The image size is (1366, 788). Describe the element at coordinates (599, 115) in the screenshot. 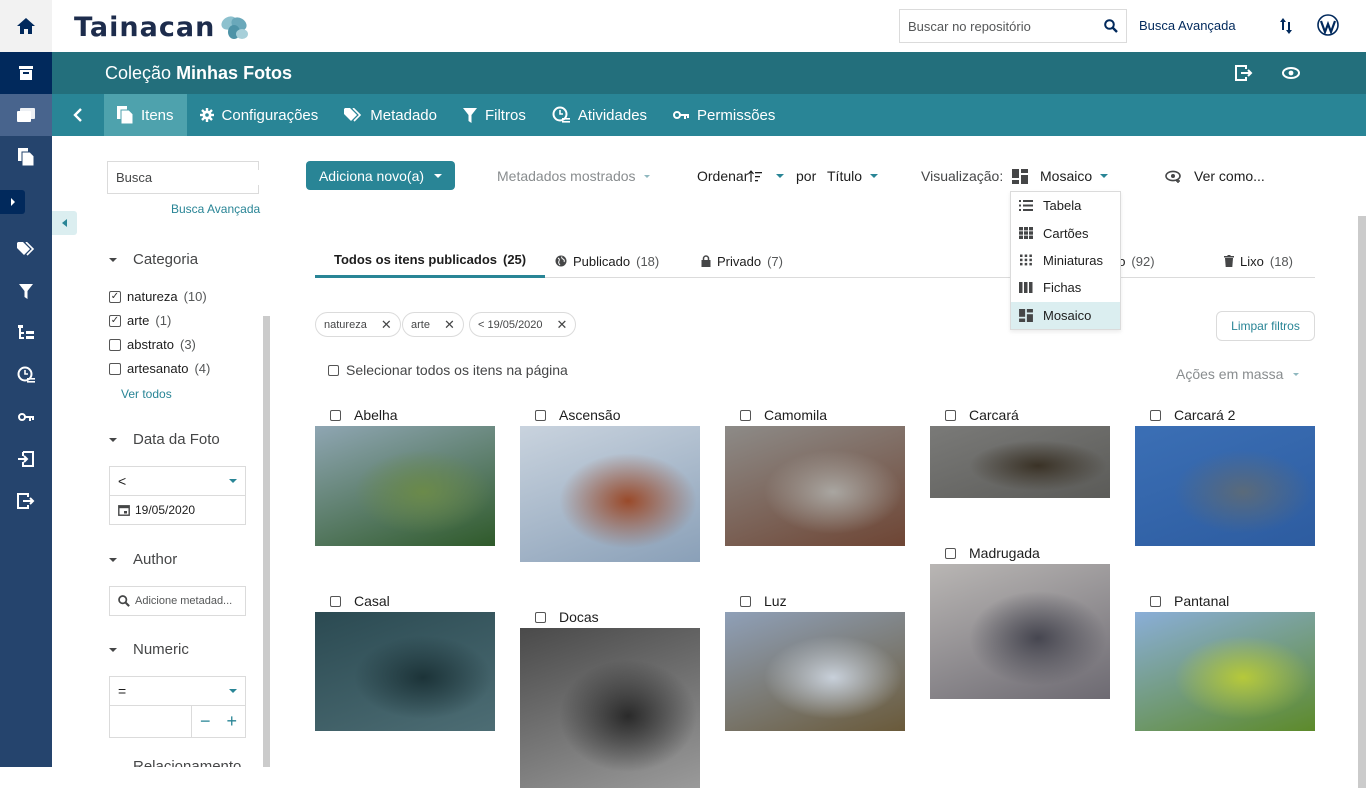

I see `tab-activities: Atividades` at that location.